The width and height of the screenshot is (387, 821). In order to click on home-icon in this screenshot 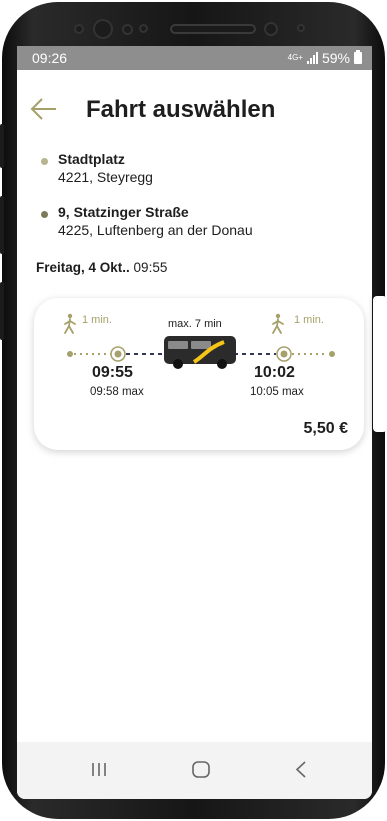, I will do `click(201, 770)`.